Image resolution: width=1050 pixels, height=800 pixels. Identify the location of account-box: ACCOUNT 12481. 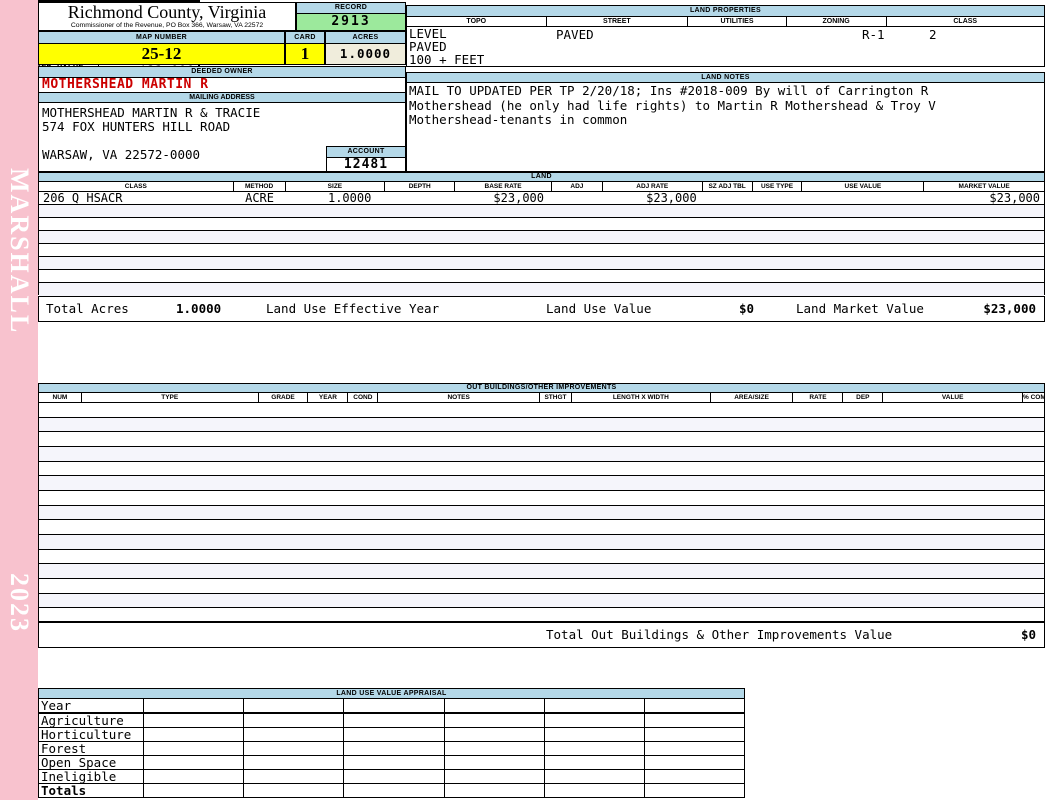
(366, 159).